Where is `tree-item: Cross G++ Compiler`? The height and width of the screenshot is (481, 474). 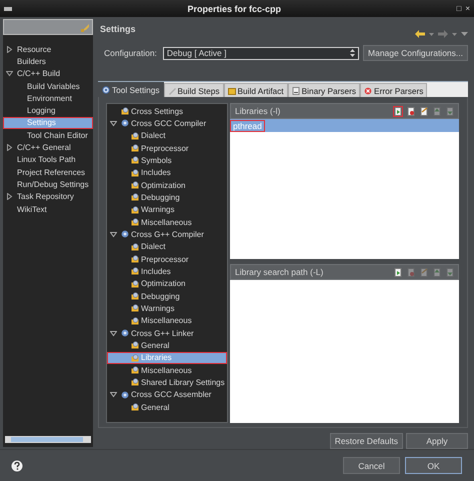 tree-item: Cross G++ Compiler is located at coordinates (167, 234).